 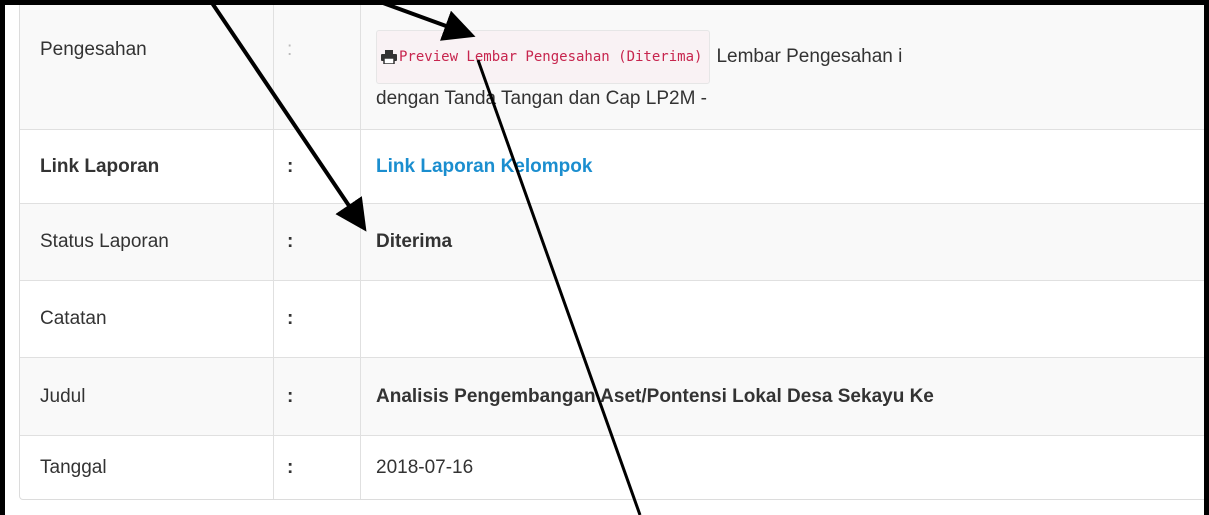 I want to click on table-row-status-laporan: Status Laporan : Diterima, so click(x=612, y=242).